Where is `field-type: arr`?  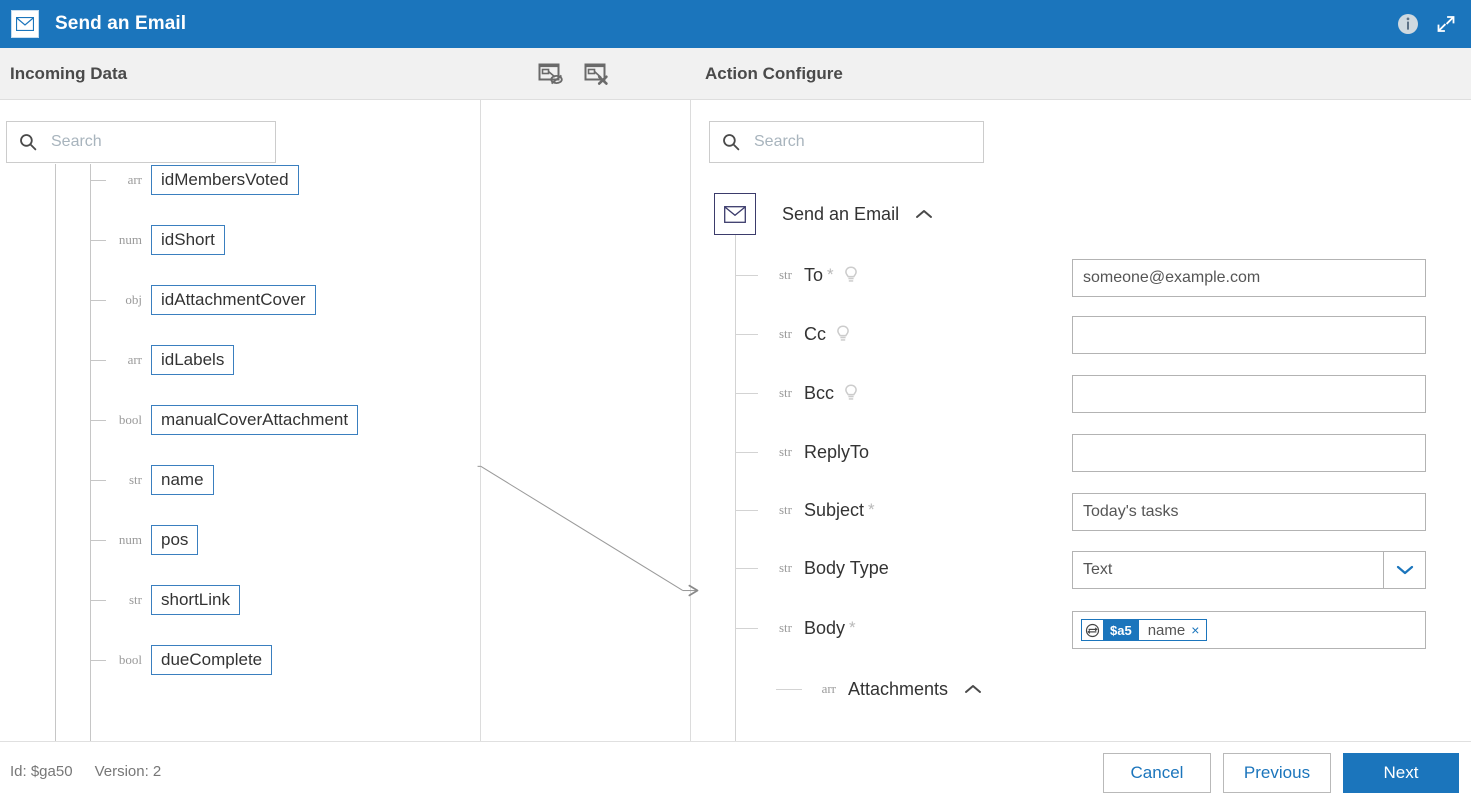
field-type: arr is located at coordinates (828, 688).